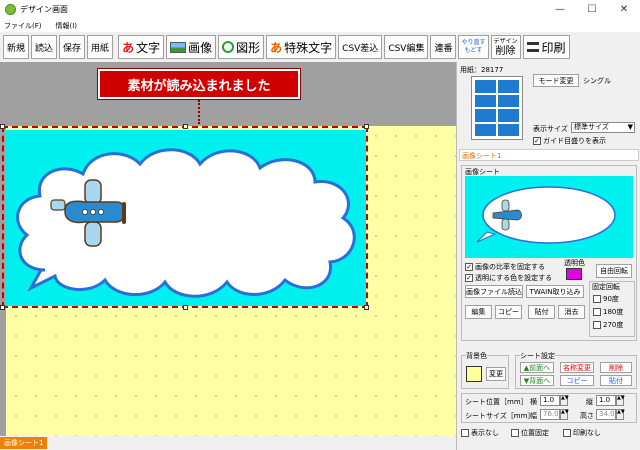  Describe the element at coordinates (574, 263) in the screenshot. I see `transparent-color-label: 透明色` at that location.